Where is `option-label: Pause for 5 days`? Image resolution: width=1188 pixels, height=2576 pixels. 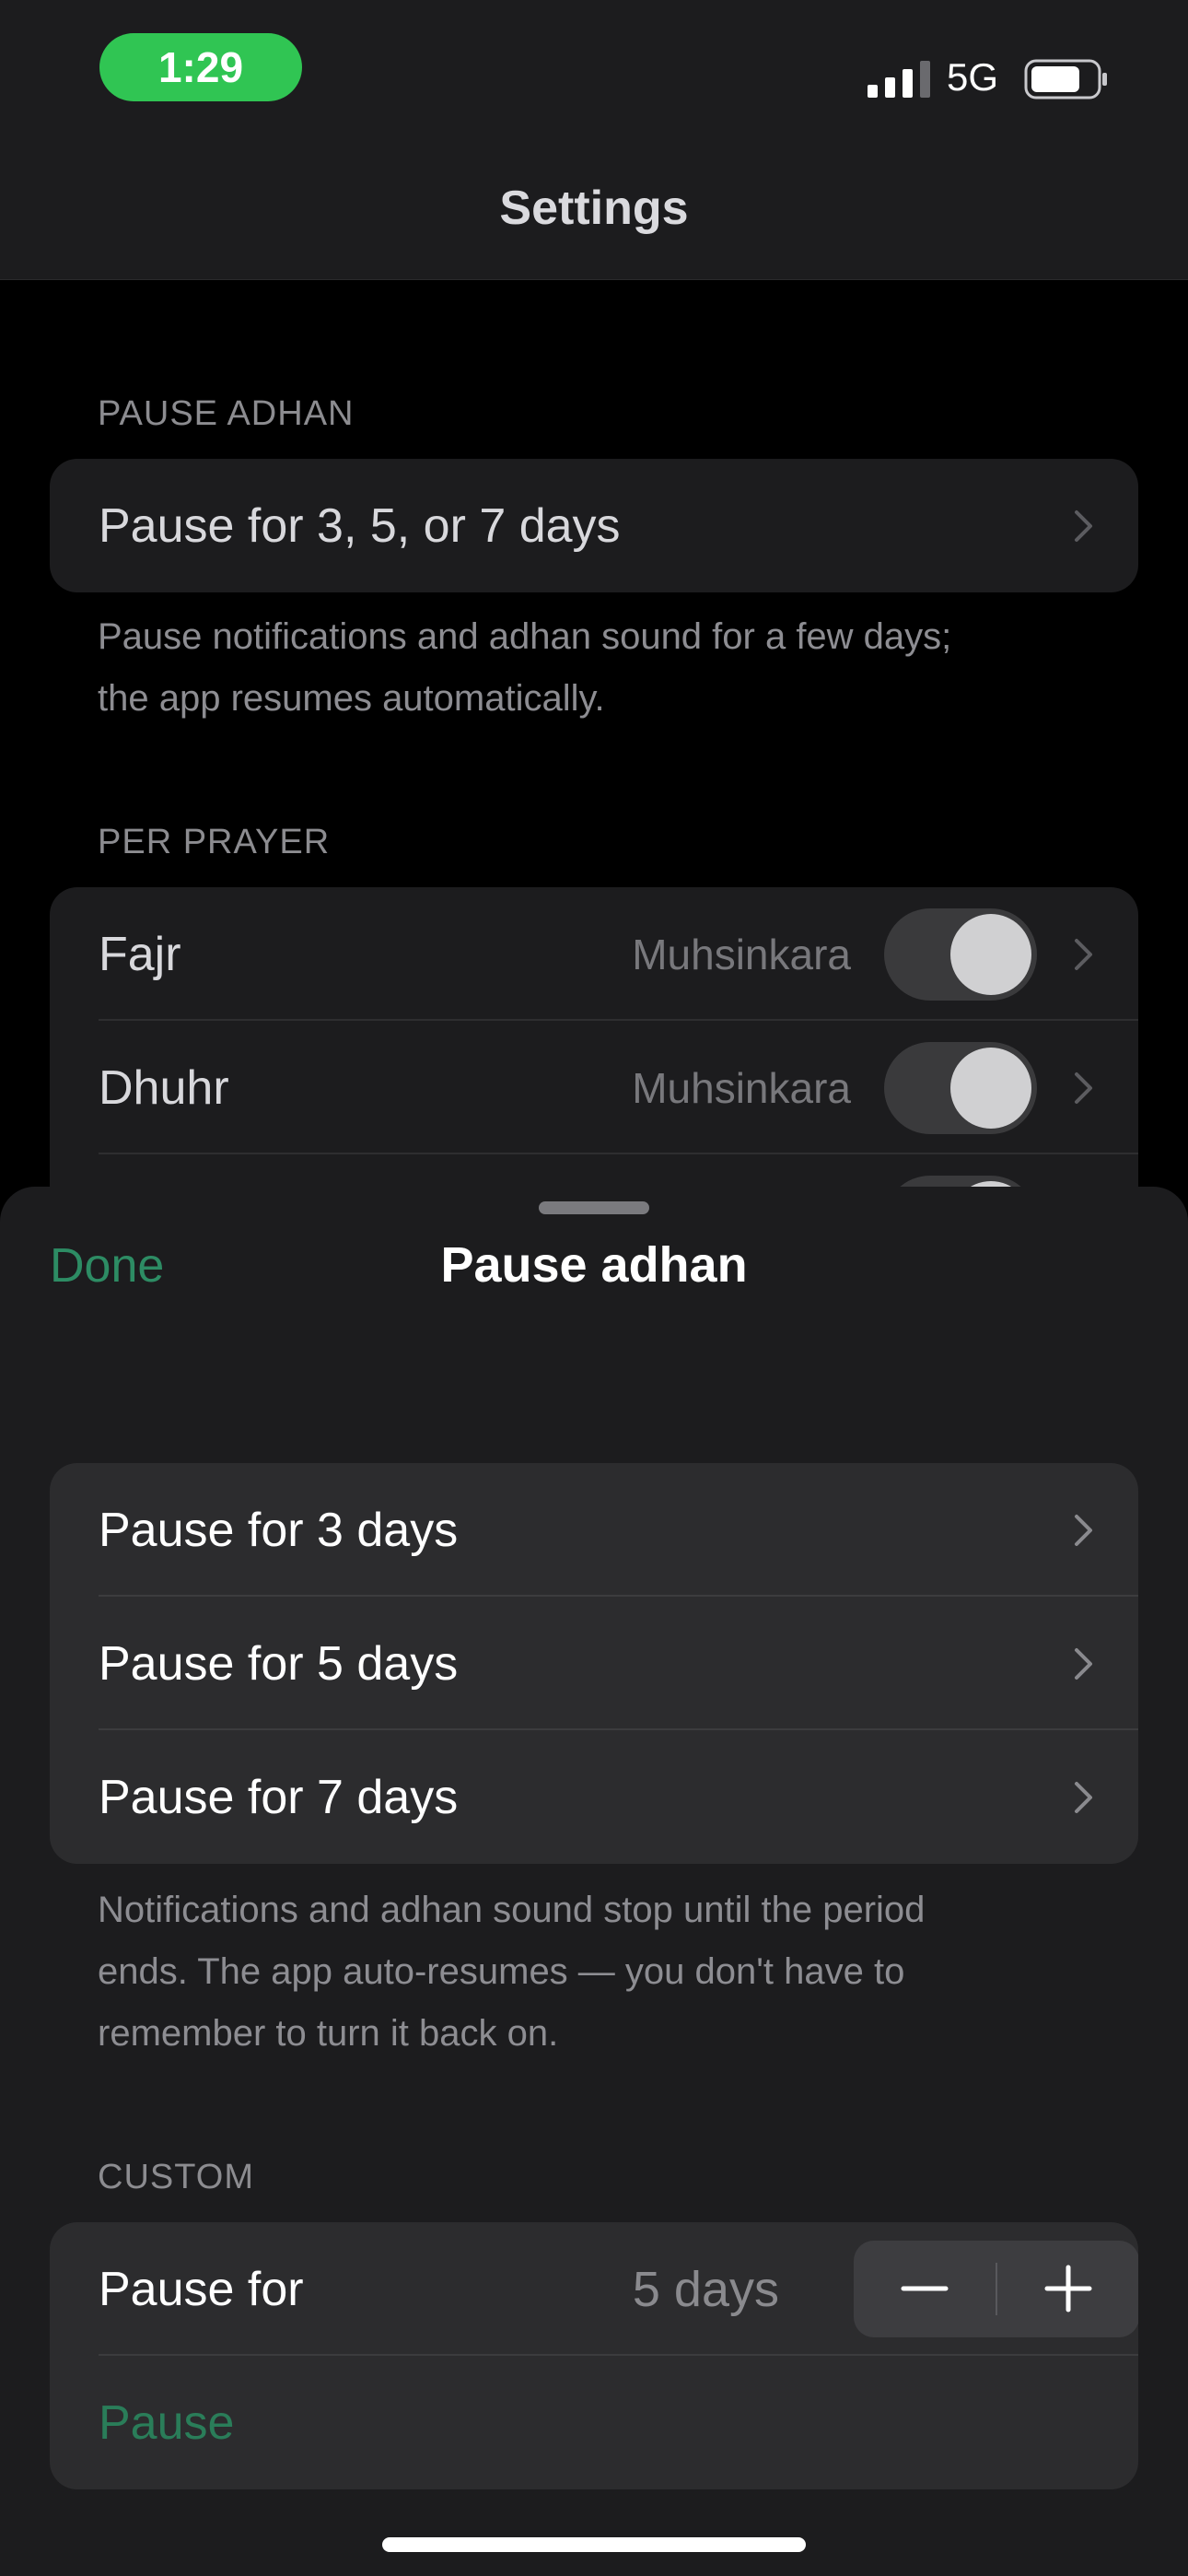
option-label: Pause for 5 days is located at coordinates (279, 1663).